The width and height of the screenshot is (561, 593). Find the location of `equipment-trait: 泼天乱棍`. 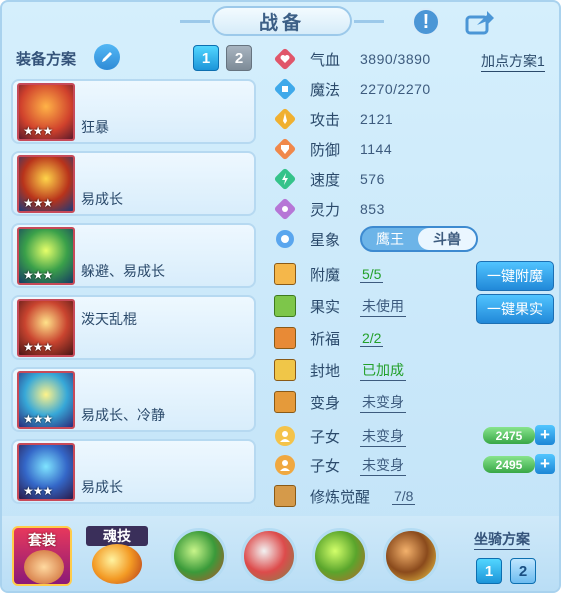

equipment-trait: 泼天乱棍 is located at coordinates (109, 319).